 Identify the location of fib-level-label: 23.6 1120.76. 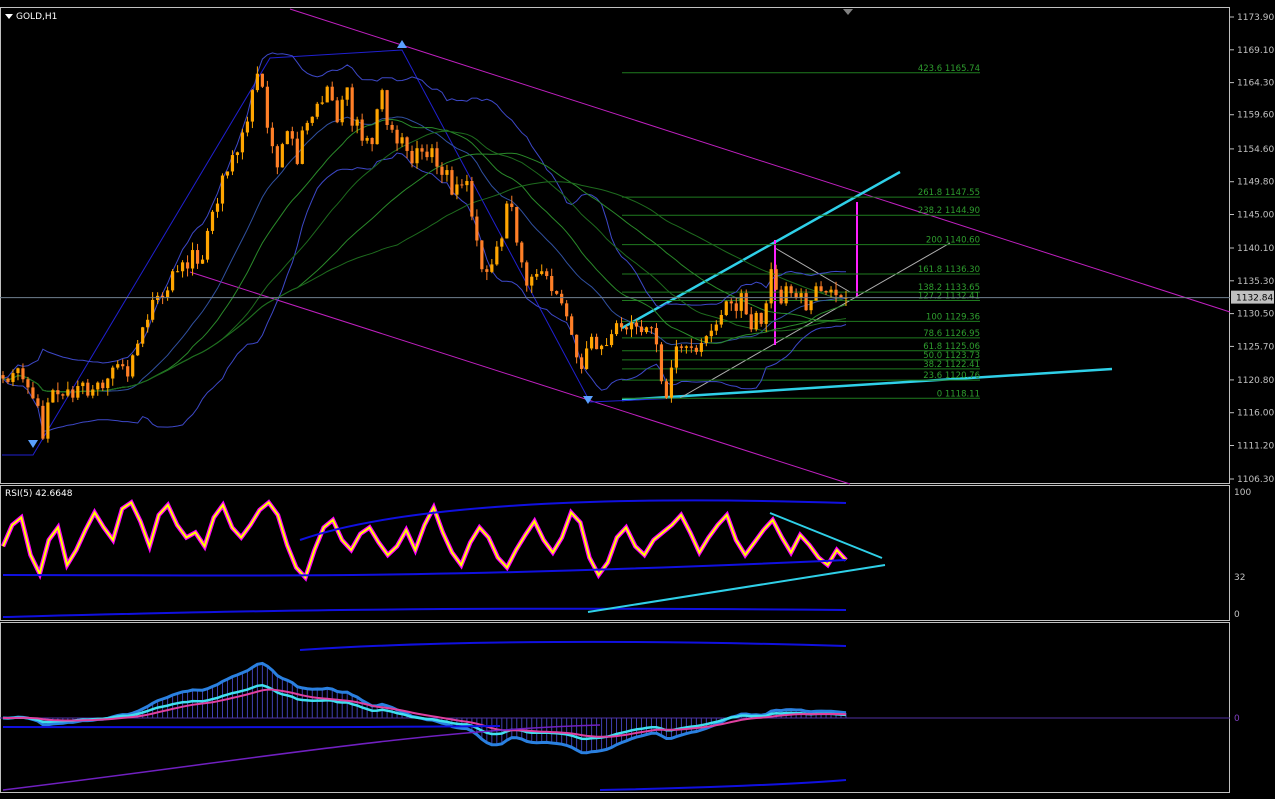
(951, 376).